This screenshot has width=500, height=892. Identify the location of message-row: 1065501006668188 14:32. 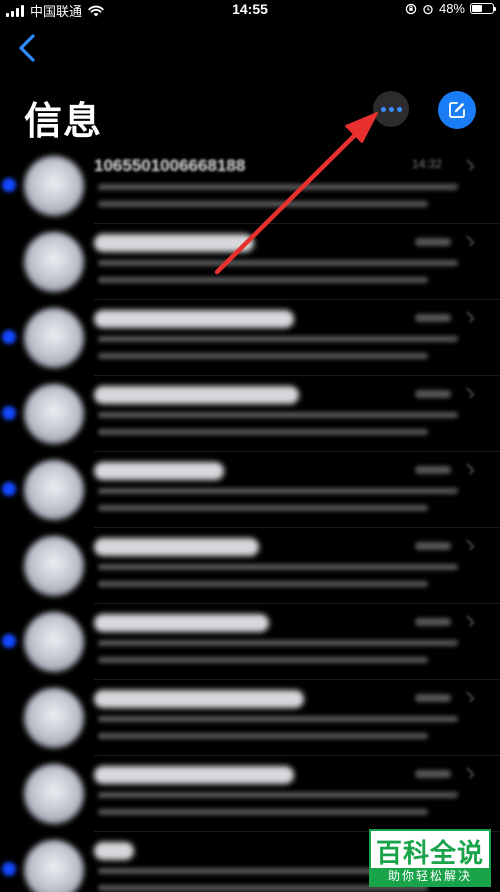
(250, 186).